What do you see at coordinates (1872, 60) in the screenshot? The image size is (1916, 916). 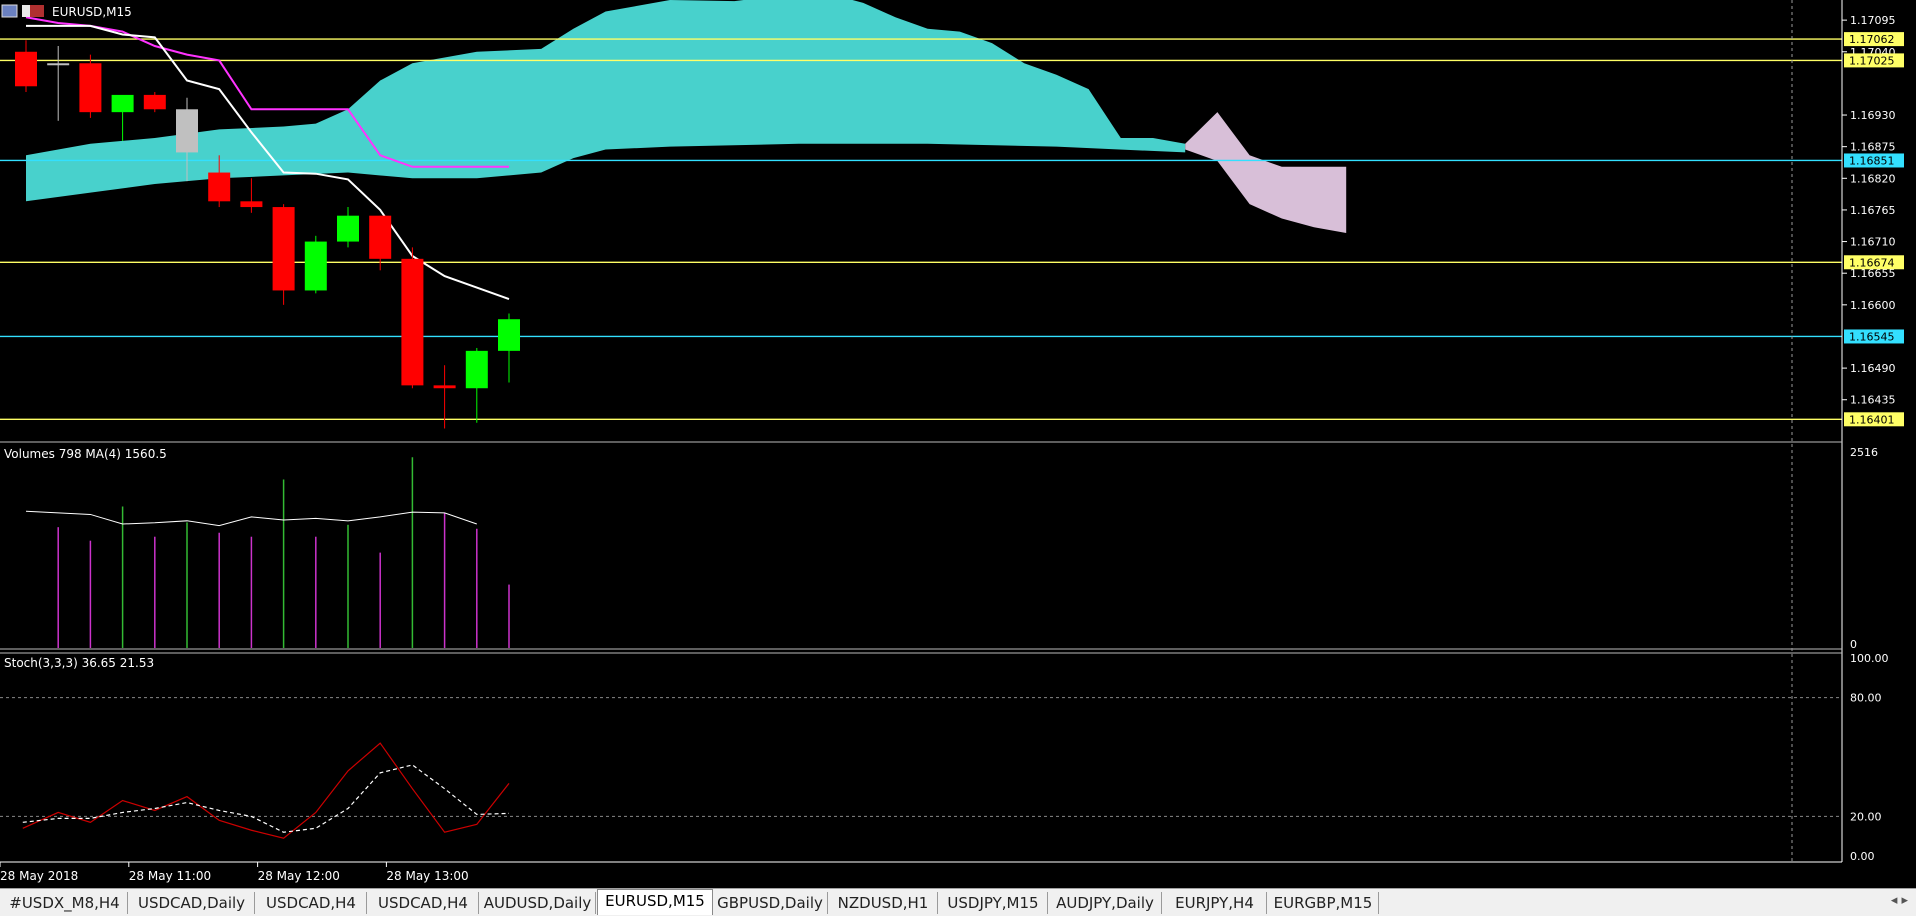 I see `level-price-tag-label: 1.17025` at bounding box center [1872, 60].